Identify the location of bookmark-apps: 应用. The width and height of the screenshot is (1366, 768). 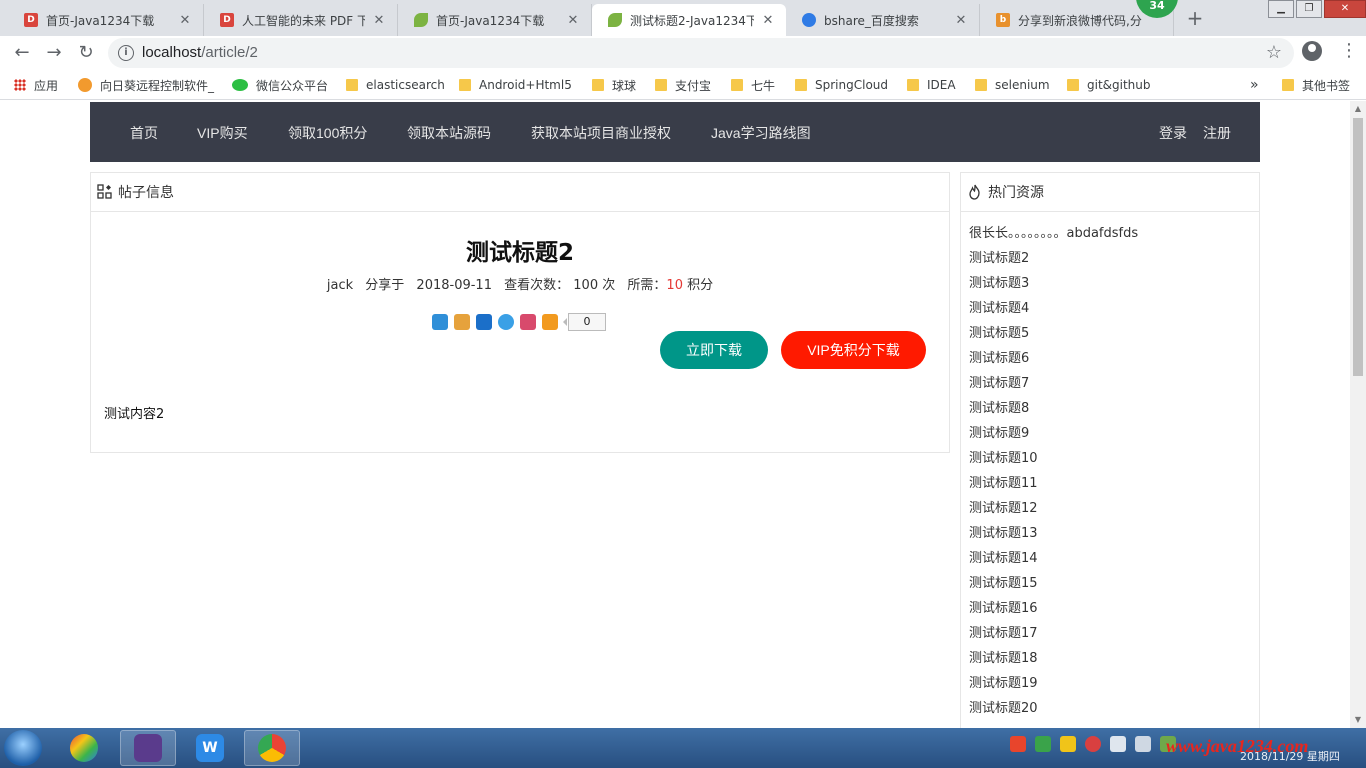
(36, 85).